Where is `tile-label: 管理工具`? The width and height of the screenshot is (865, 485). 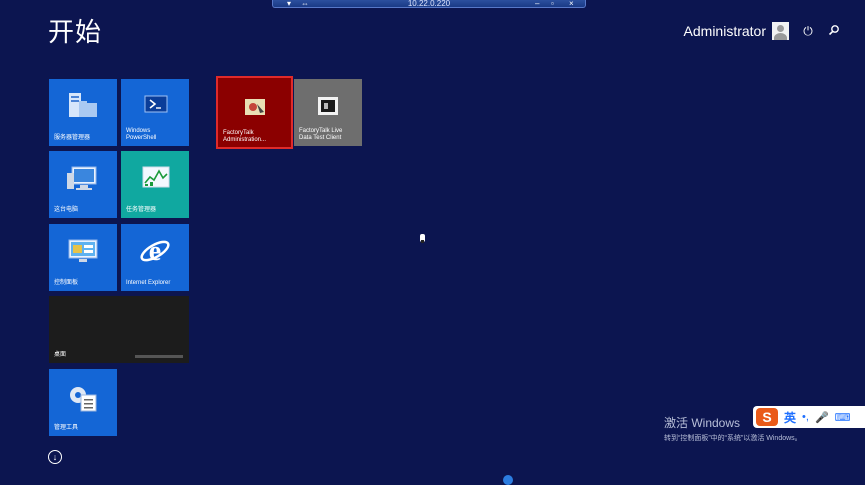
tile-label: 管理工具 is located at coordinates (66, 428).